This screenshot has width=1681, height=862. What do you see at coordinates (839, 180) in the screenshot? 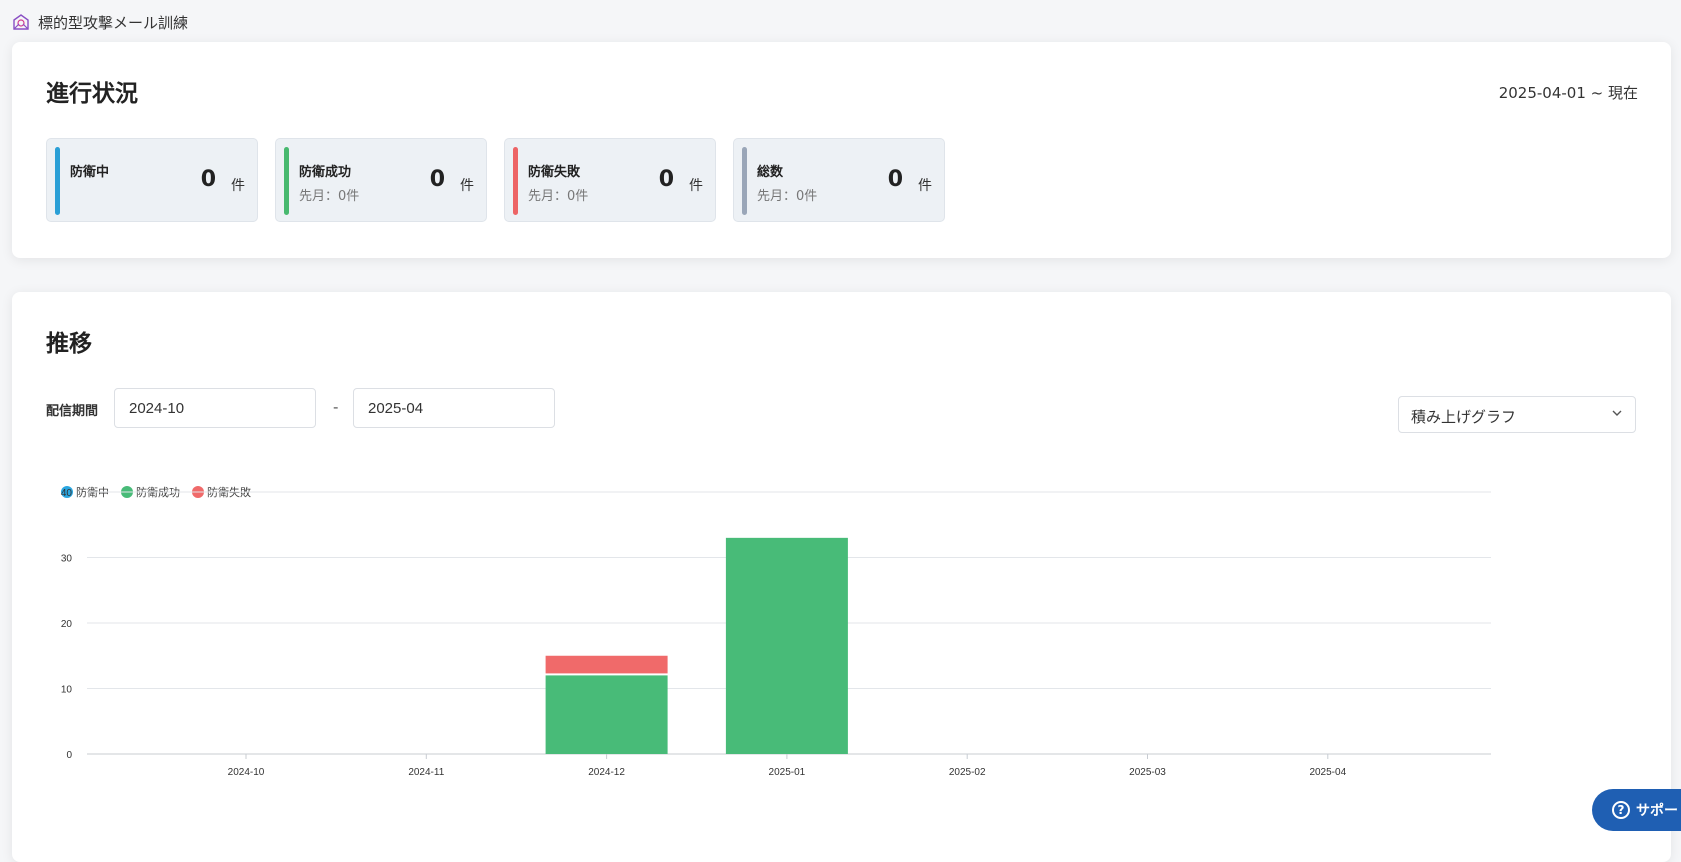
I see `stat-total: 総数 先月：0件 0 件` at bounding box center [839, 180].